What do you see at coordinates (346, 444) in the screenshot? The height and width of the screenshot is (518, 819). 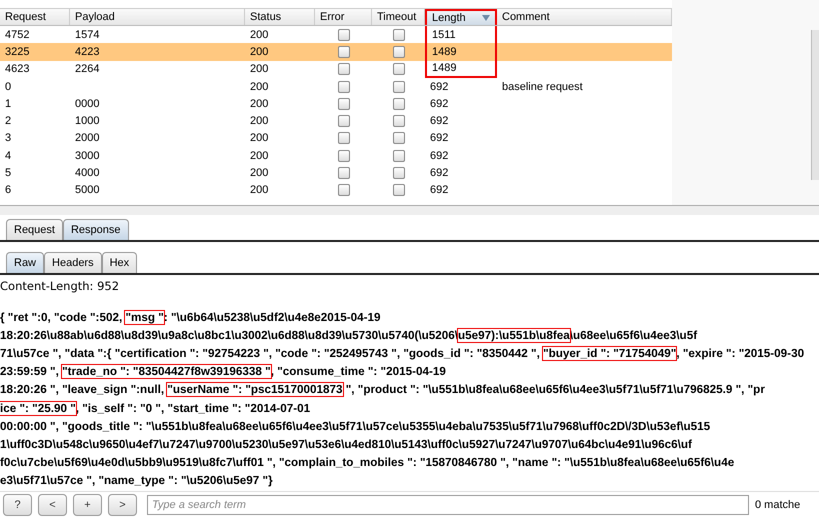 I see `response-text: 1\uff0c3D\u548c\u9650\u4ef7\u7247\u9700\u5230\u5e97\u53e6\u4ed810\u5143\uff0c\u5927\u7247\u9707\u64bc\u4e91\u96c6\uf` at bounding box center [346, 444].